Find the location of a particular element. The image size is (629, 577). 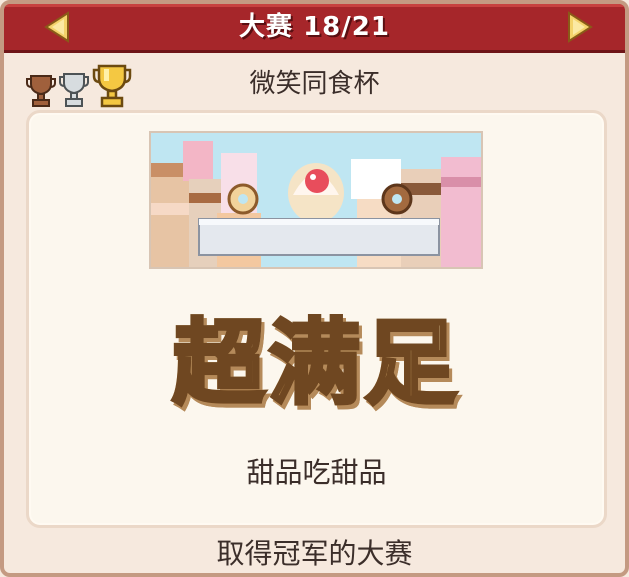

result-description: 甜品吃甜品 is located at coordinates (316, 472).